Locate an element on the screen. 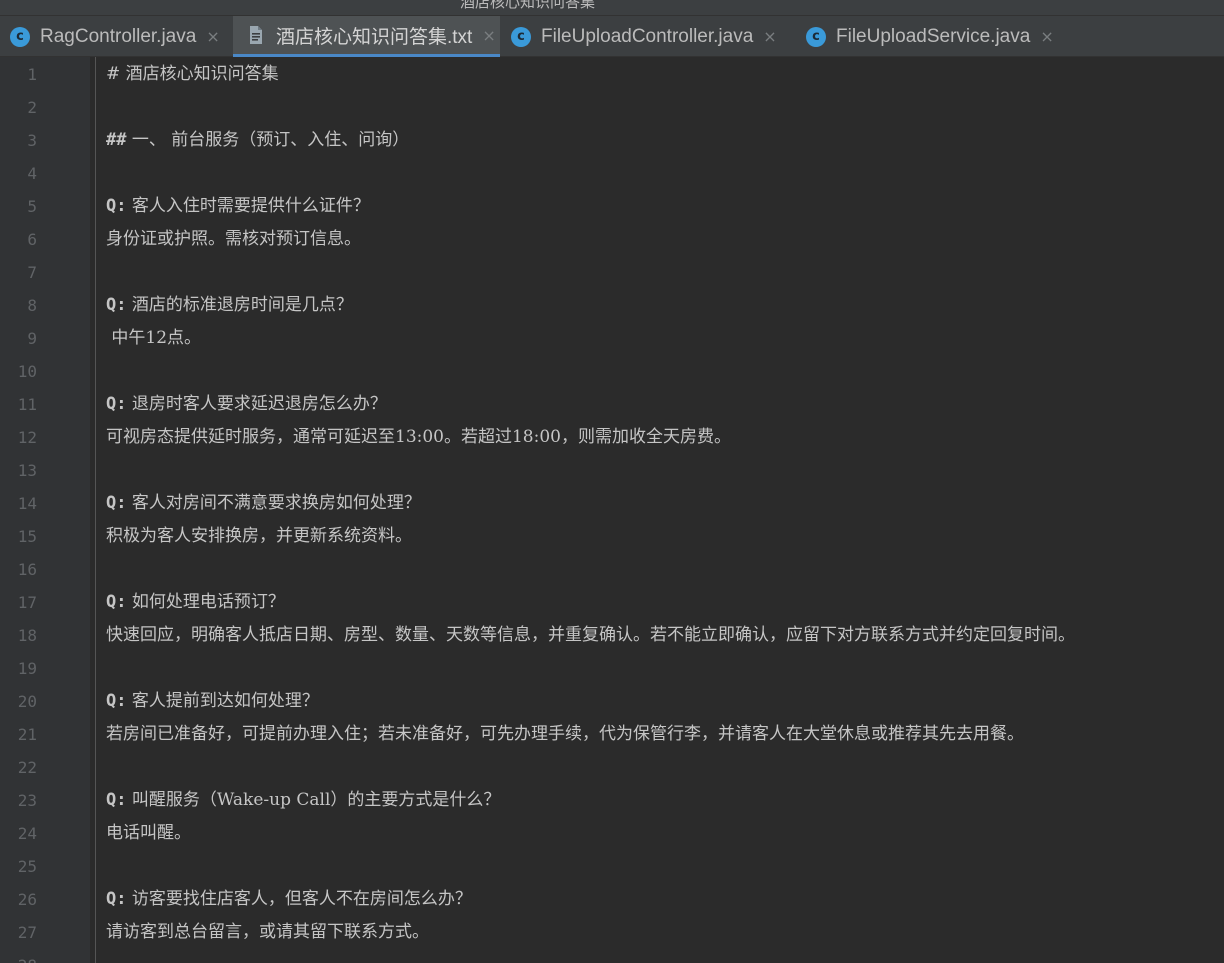 The image size is (1224, 963). editor-line: Q: 客人入住时需要提供什么证件？ is located at coordinates (238, 206).